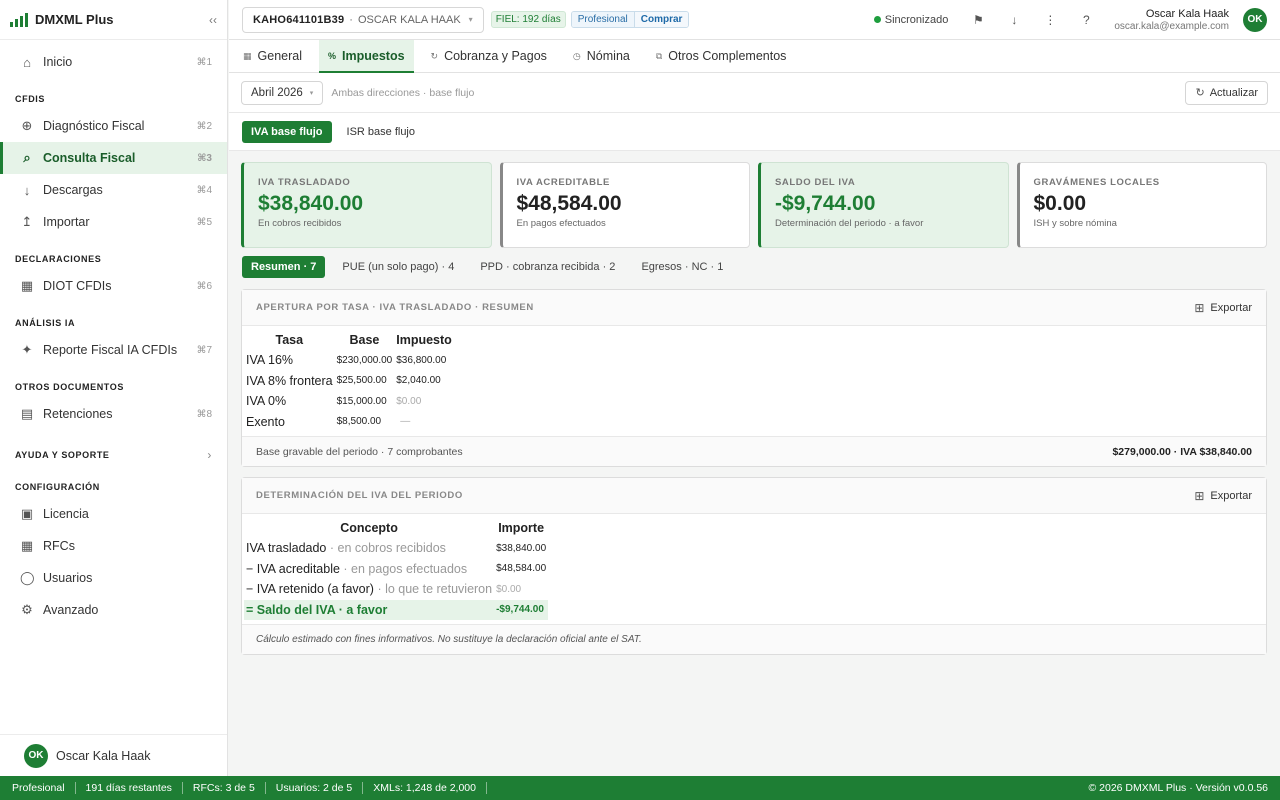  What do you see at coordinates (45, 323) in the screenshot?
I see `section-title-analisis-ia: ANÁLISIS IA` at bounding box center [45, 323].